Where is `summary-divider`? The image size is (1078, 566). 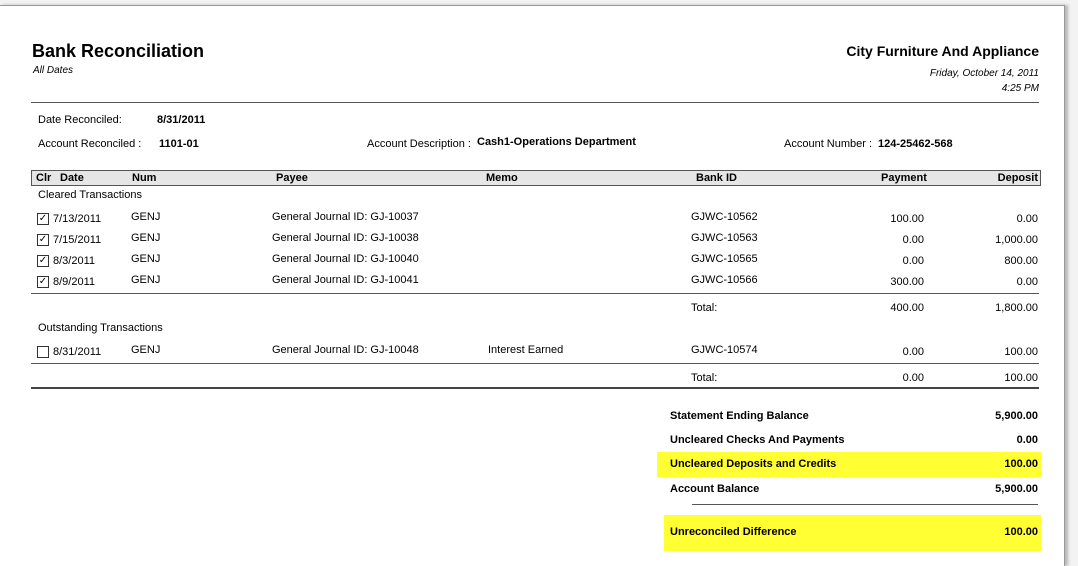
summary-divider is located at coordinates (865, 504).